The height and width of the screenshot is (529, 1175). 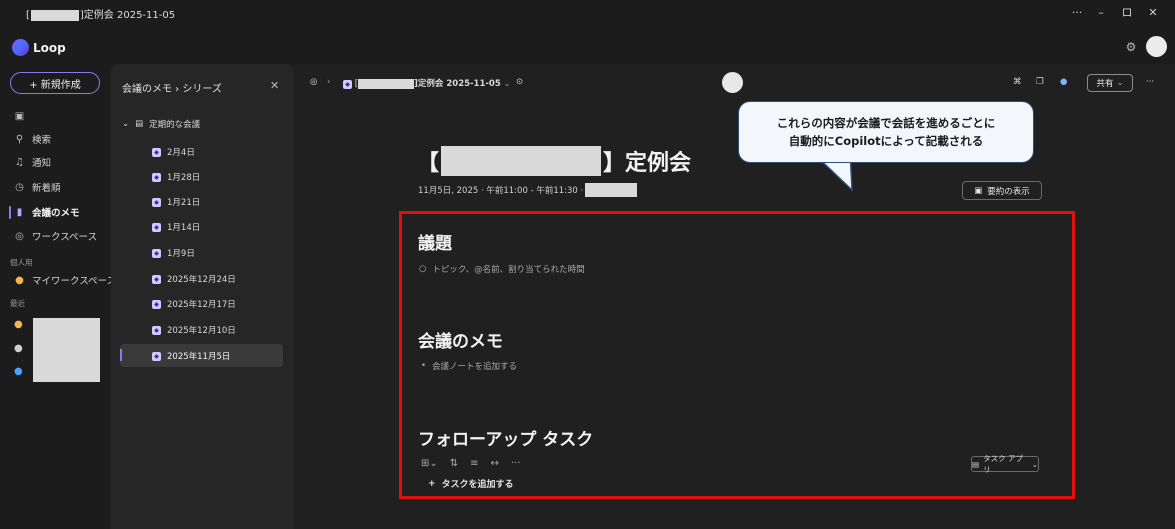 I want to click on teams-icon: ▣, so click(x=978, y=190).